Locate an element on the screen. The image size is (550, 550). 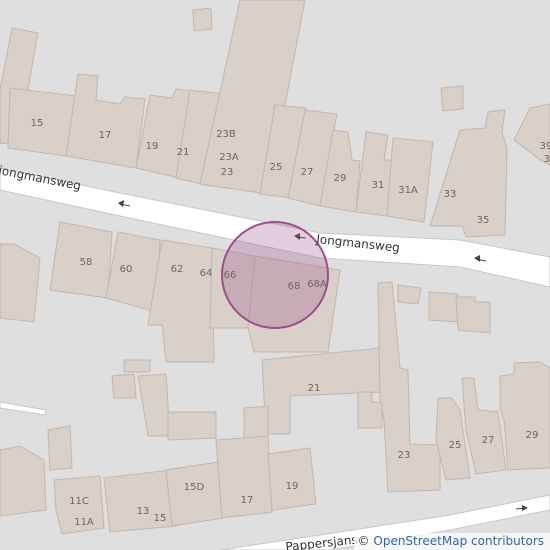
house-number: 15D is located at coordinates (194, 487).